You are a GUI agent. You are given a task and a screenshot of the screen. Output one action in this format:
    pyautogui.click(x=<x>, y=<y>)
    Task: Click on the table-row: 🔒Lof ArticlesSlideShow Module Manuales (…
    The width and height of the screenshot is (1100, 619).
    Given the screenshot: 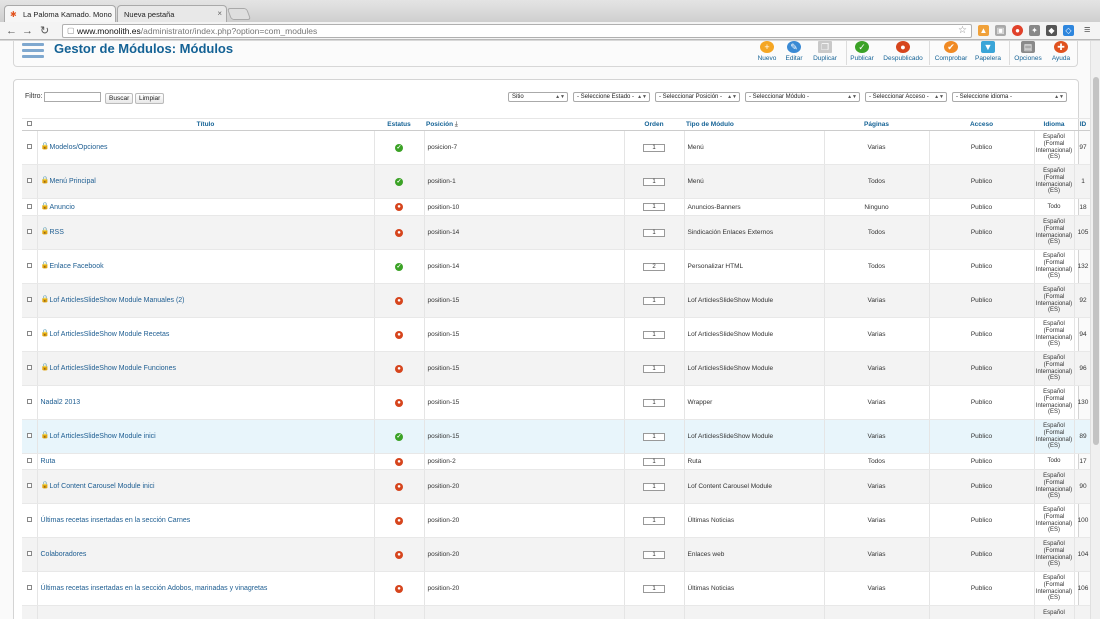 What is the action you would take?
    pyautogui.click(x=557, y=300)
    